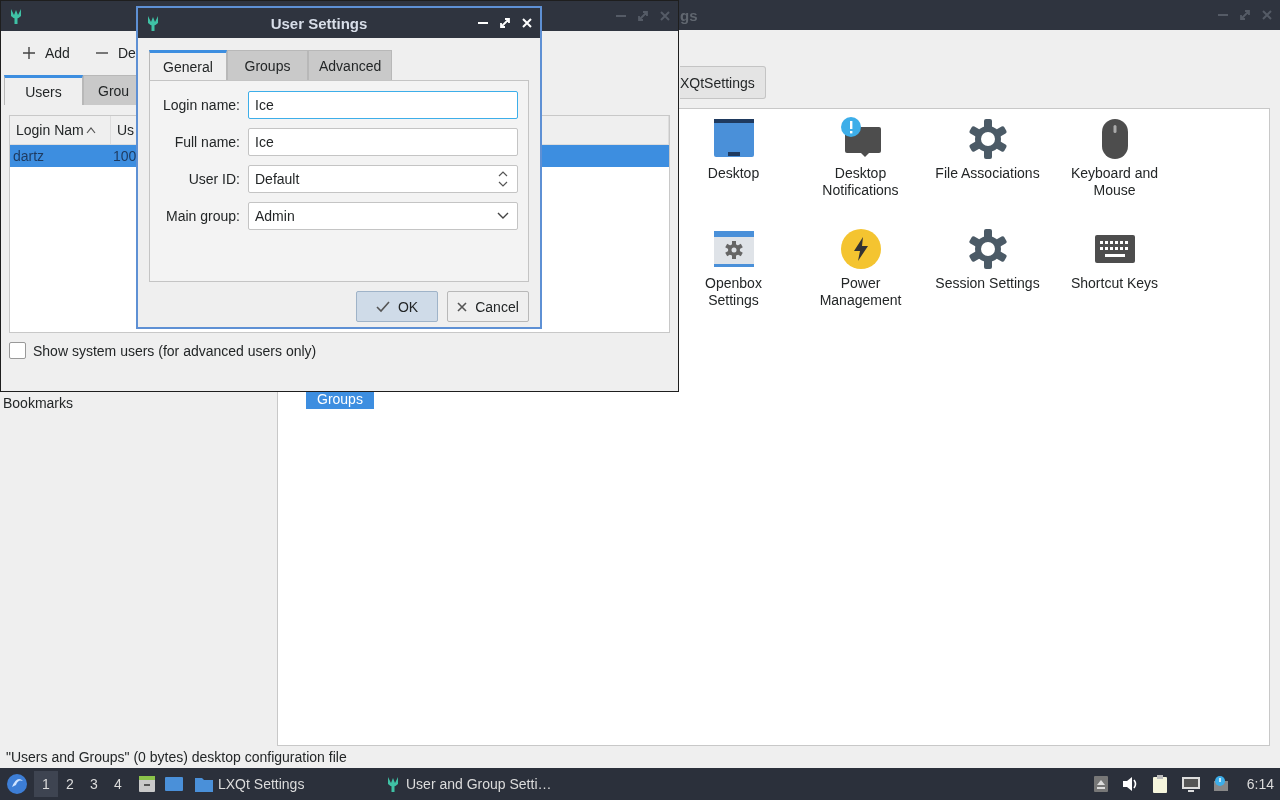 Image resolution: width=1280 pixels, height=800 pixels. What do you see at coordinates (188, 65) in the screenshot?
I see `tab: General` at bounding box center [188, 65].